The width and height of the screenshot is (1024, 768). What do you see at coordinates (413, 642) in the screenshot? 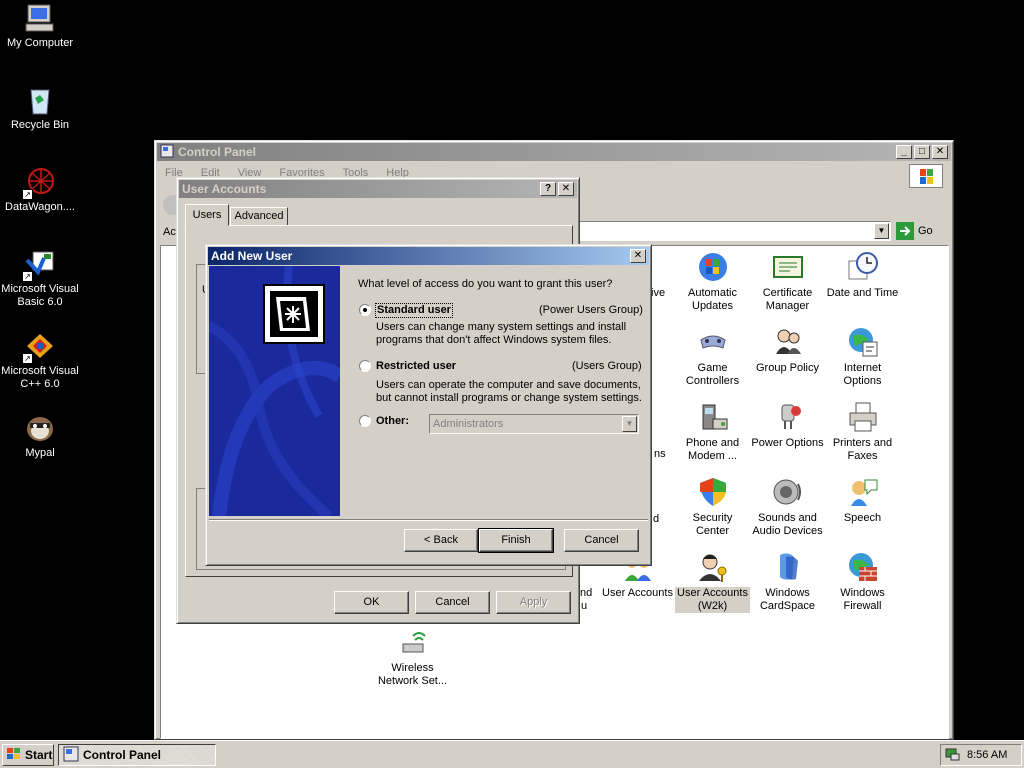
I see `wireless-icon` at bounding box center [413, 642].